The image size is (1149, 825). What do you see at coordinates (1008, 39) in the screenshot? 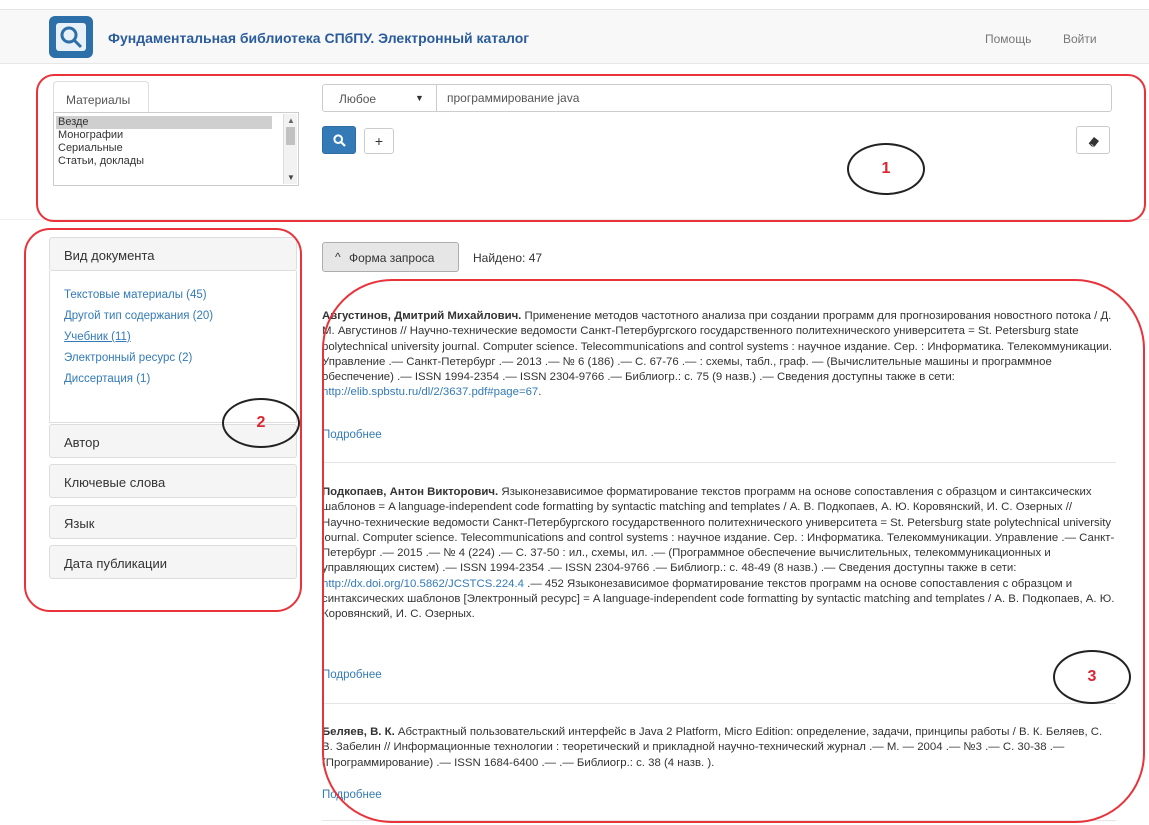
I see `help-link: Помощь` at bounding box center [1008, 39].